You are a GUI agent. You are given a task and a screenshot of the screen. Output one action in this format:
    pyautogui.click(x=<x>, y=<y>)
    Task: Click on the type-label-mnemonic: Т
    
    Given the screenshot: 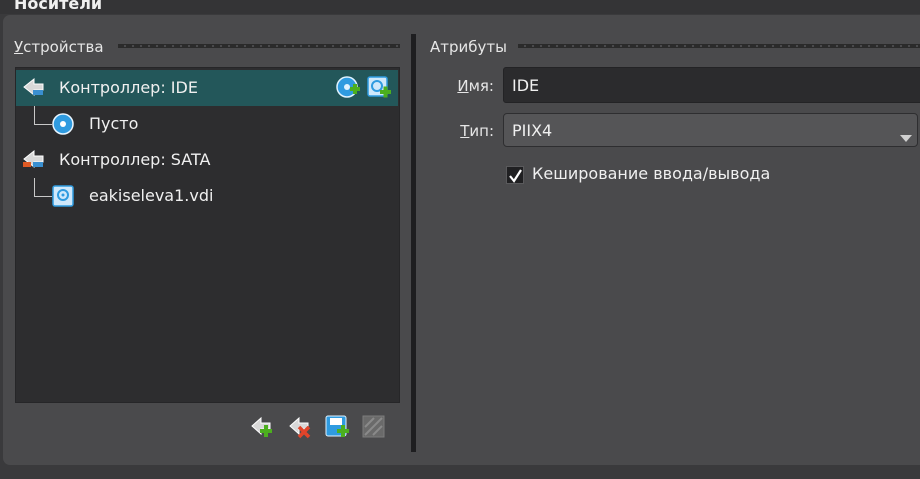 What is the action you would take?
    pyautogui.click(x=465, y=131)
    